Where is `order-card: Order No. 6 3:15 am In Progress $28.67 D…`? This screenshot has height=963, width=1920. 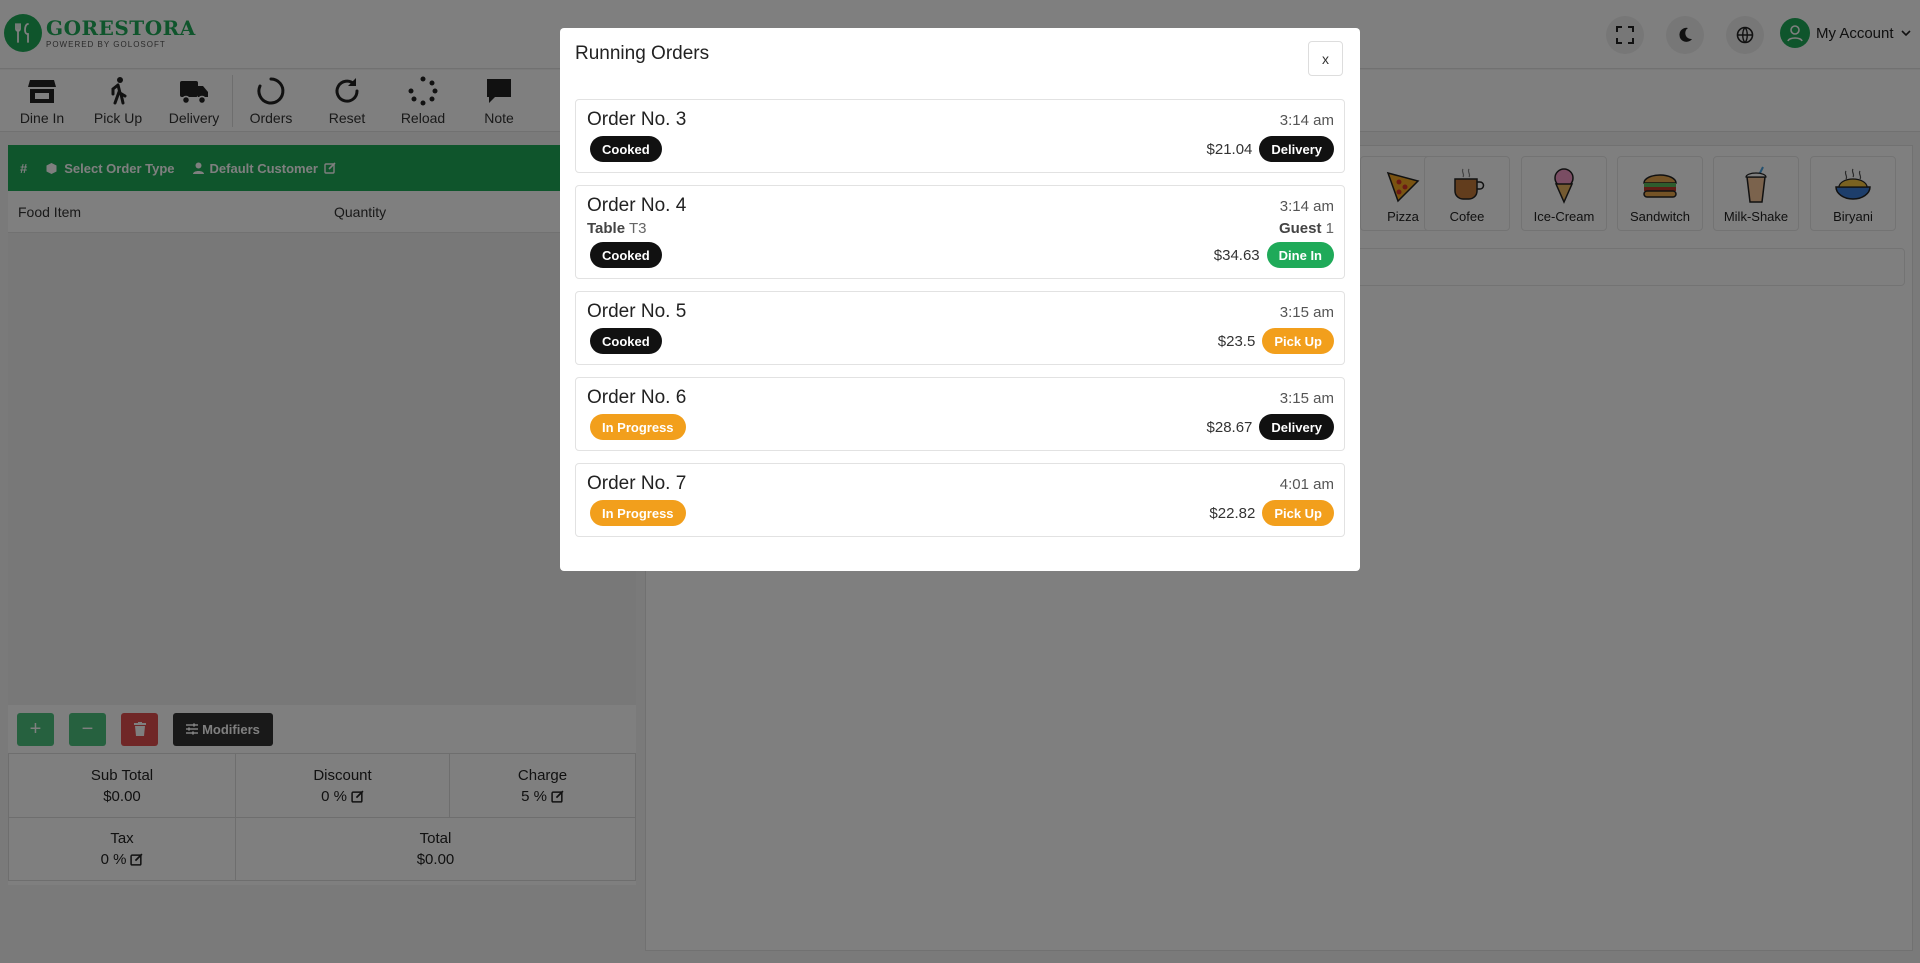
order-card: Order No. 6 3:15 am In Progress $28.67 D… is located at coordinates (960, 414).